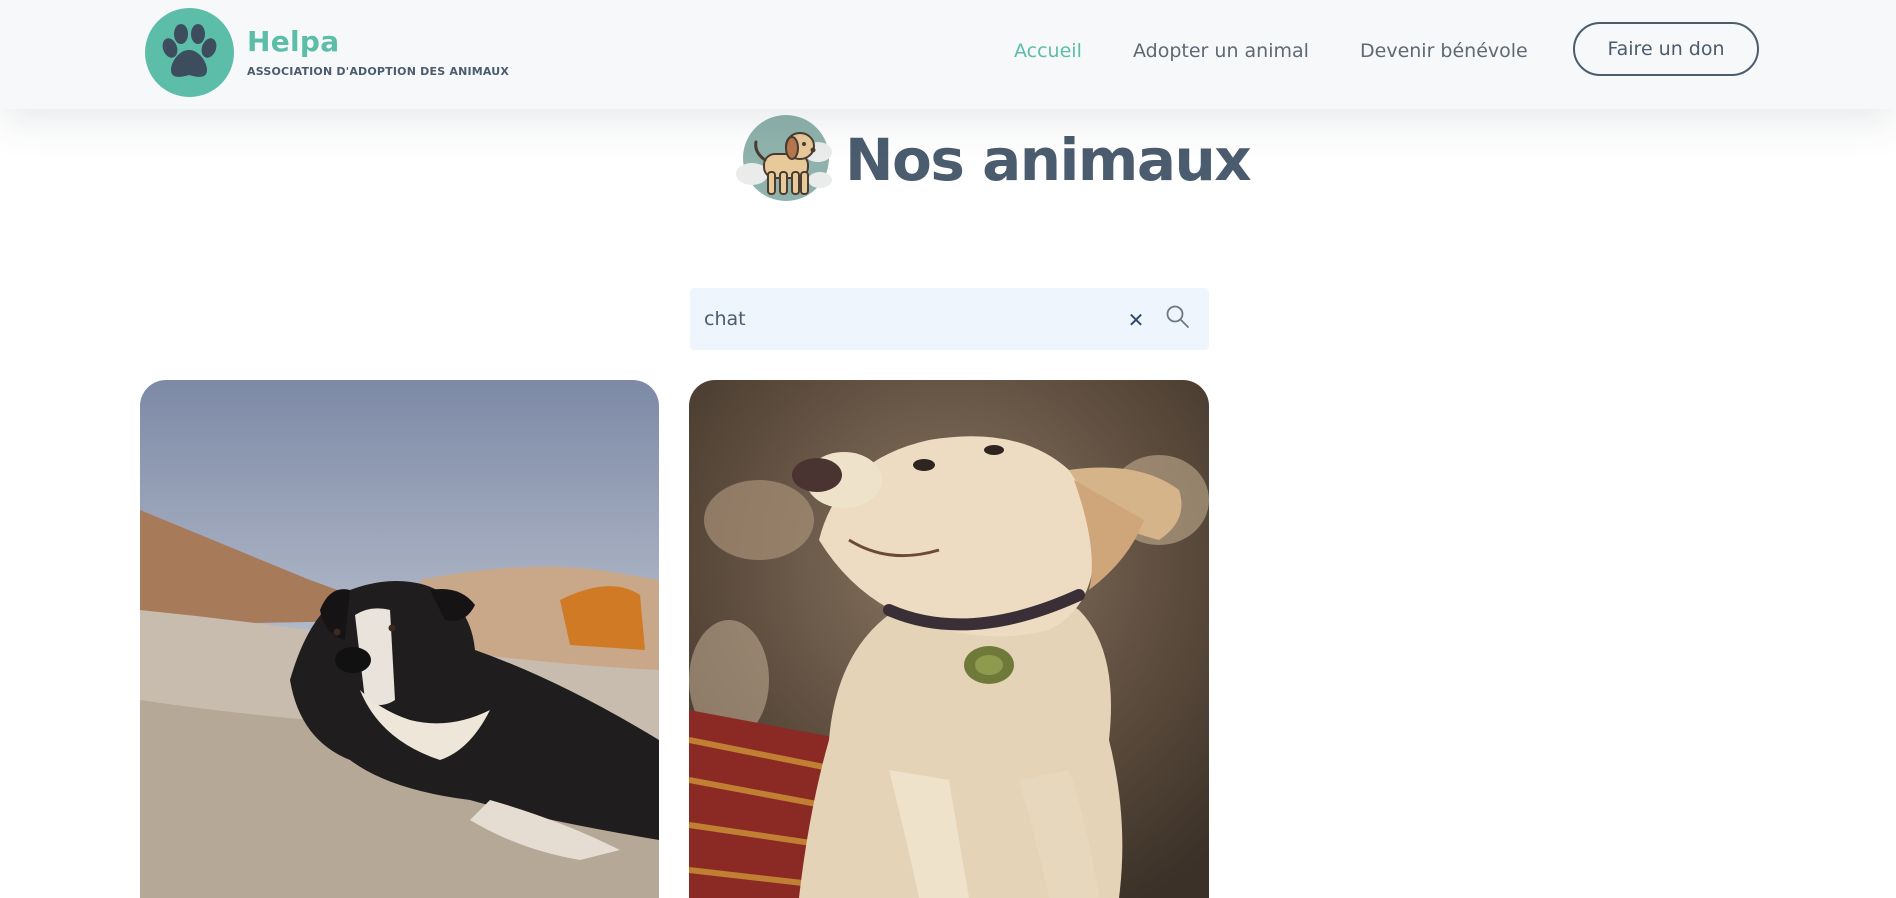  I want to click on brand-name: Helpa, so click(293, 41).